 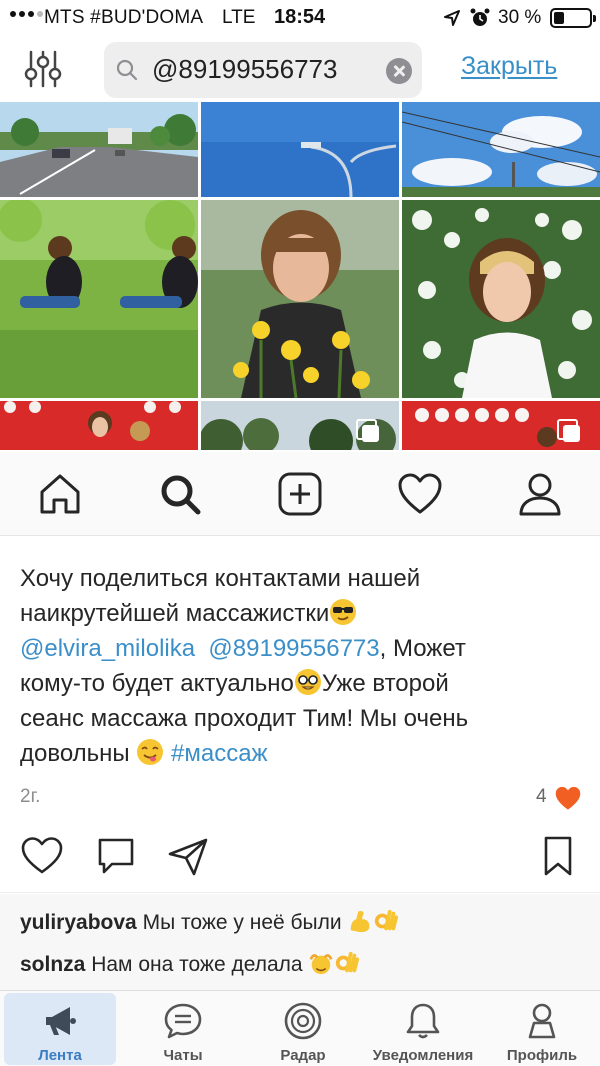 What do you see at coordinates (321, 964) in the screenshot?
I see `massage-emoji-icon` at bounding box center [321, 964].